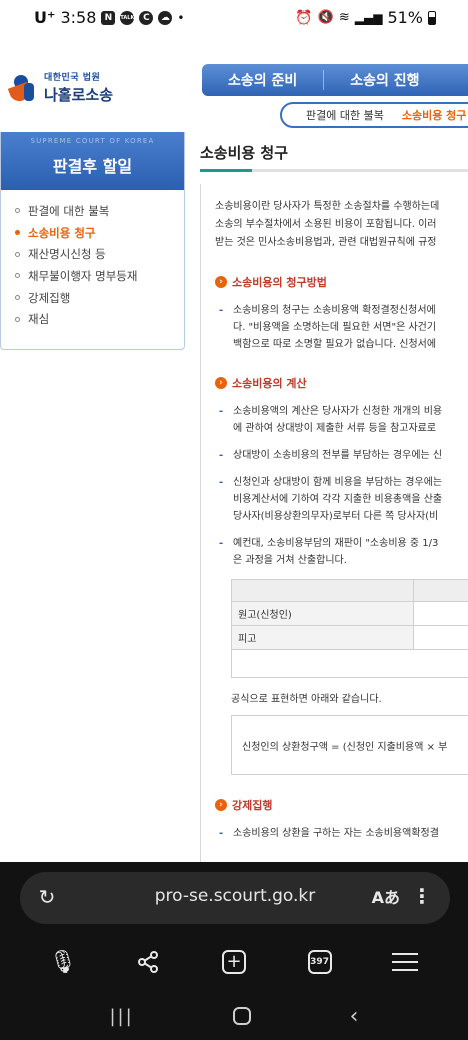  What do you see at coordinates (335, 344) in the screenshot?
I see `bullet-line: 백함으로 따로 소명할 필요가 없습니다. 신청서에` at bounding box center [335, 344].